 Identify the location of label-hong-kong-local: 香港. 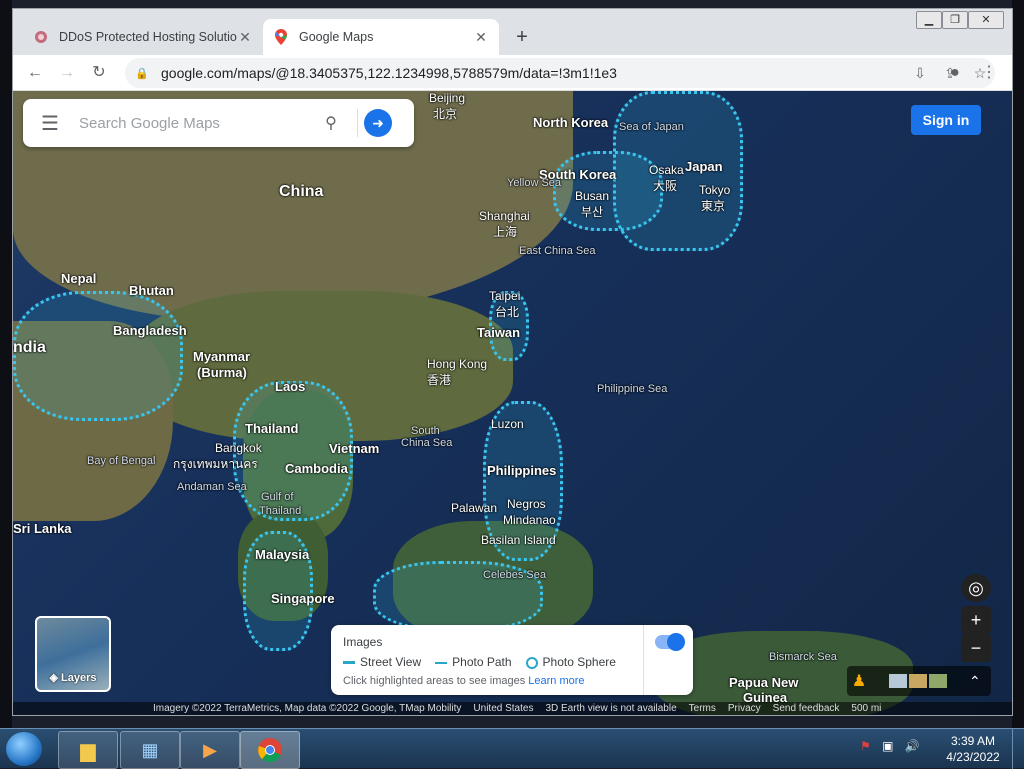
(439, 380).